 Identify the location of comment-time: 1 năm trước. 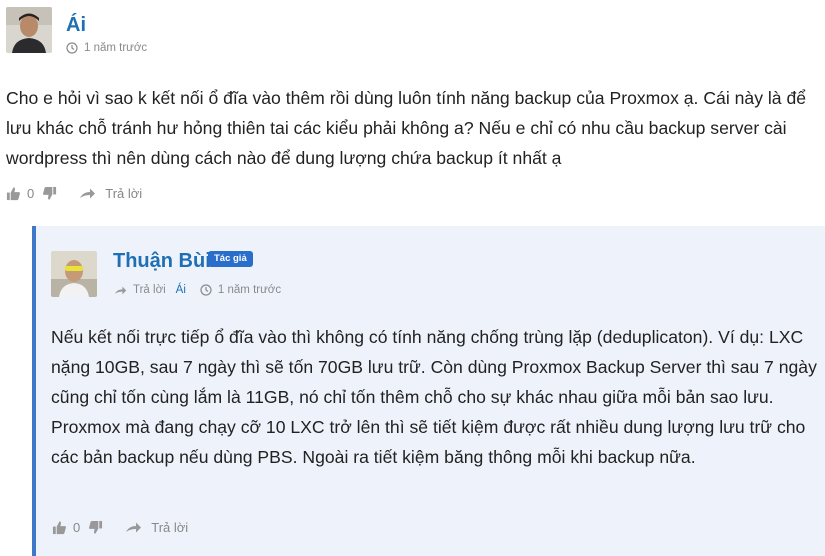
(116, 48).